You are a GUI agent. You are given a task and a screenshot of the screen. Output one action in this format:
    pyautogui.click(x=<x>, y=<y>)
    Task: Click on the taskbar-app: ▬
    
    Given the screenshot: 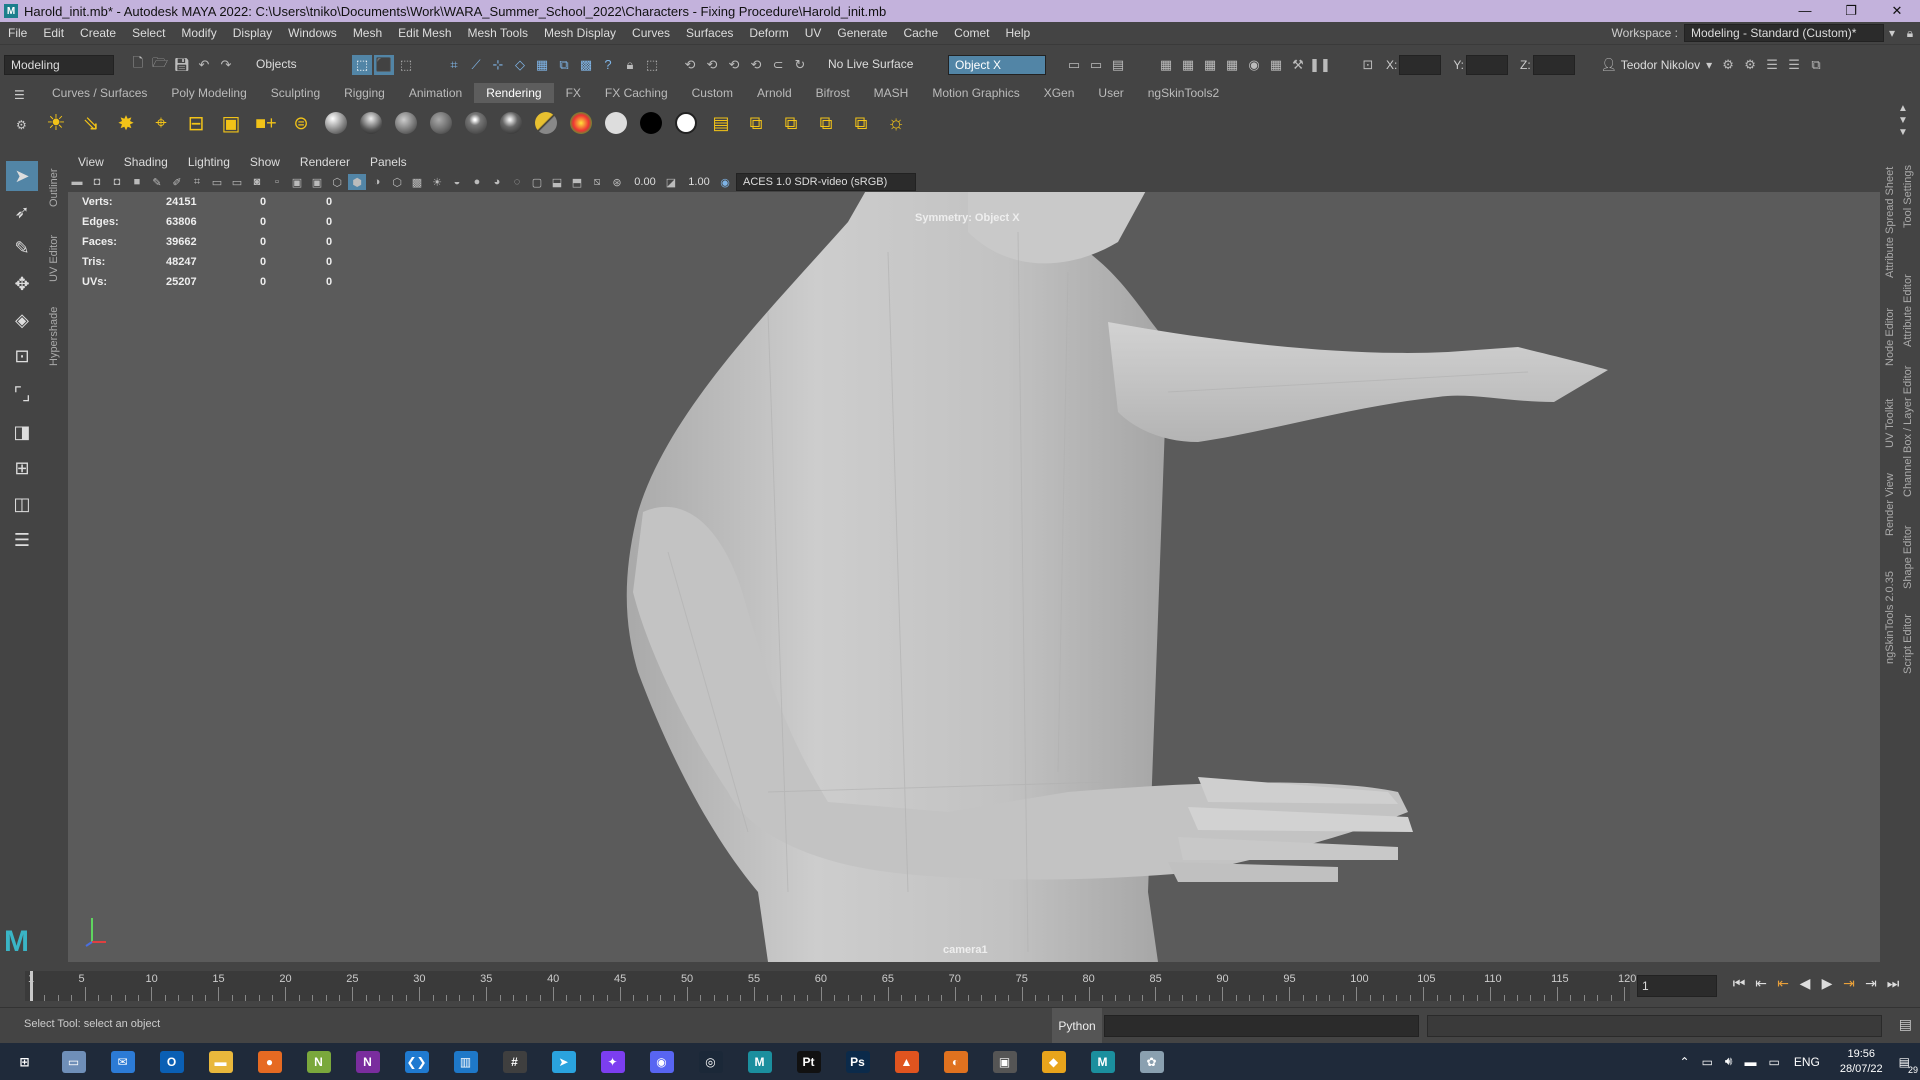 What is the action you would take?
    pyautogui.click(x=220, y=1061)
    